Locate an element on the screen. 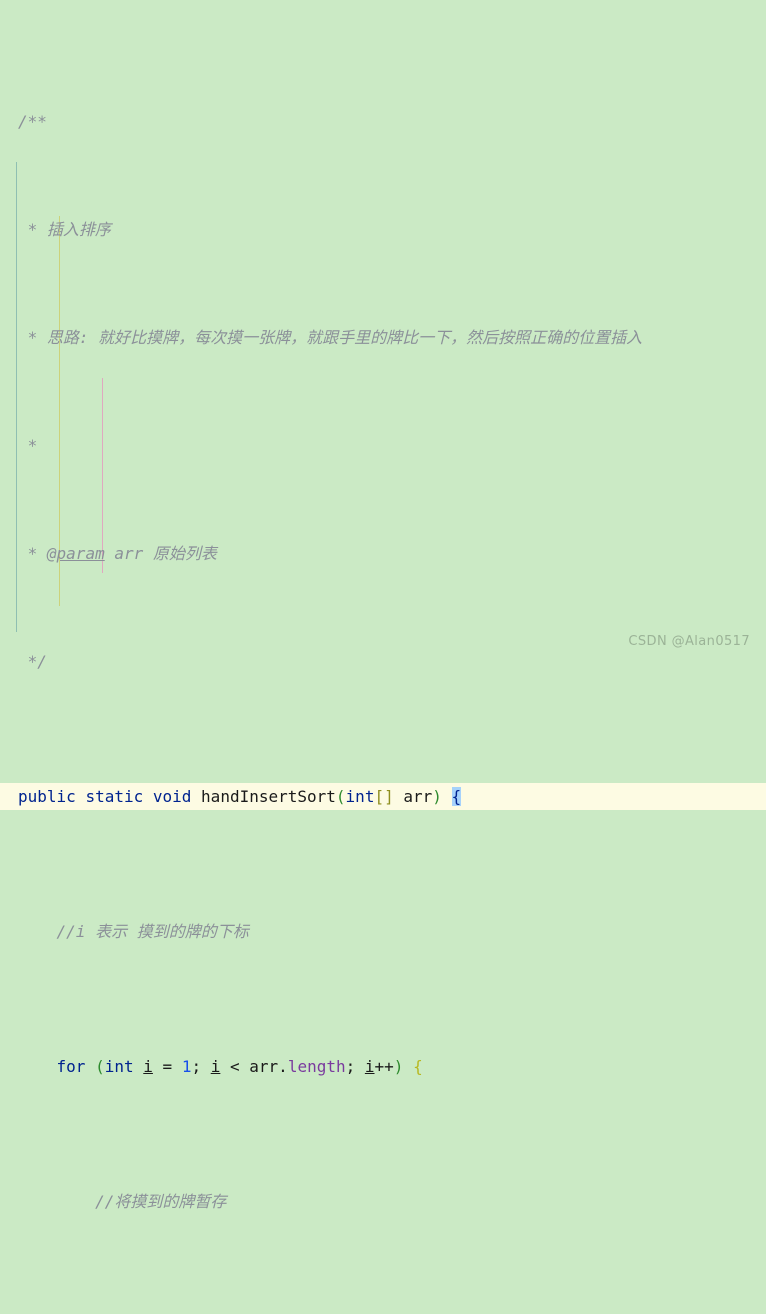  code-line-javadoc-param: * @param arr 原始列表 is located at coordinates (383, 553).